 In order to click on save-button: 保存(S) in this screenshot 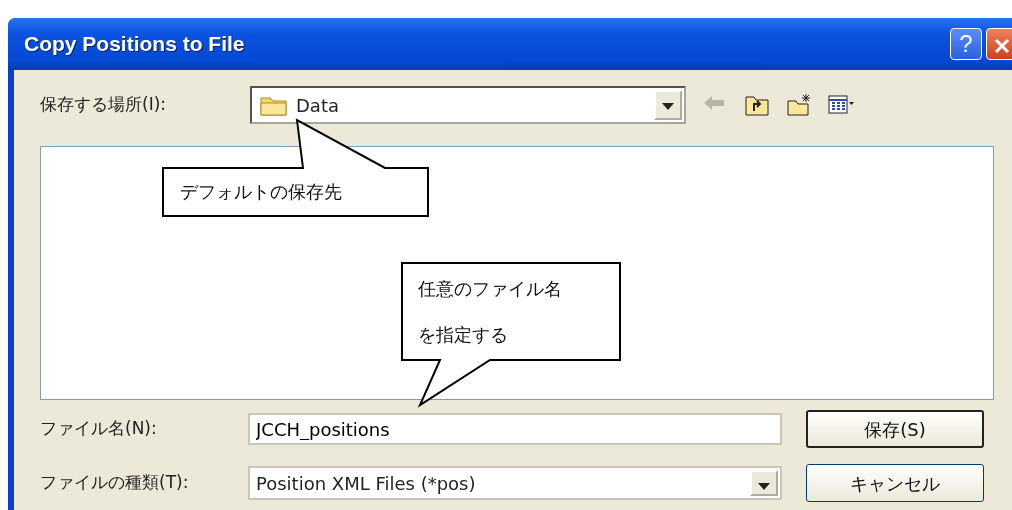, I will do `click(895, 429)`.